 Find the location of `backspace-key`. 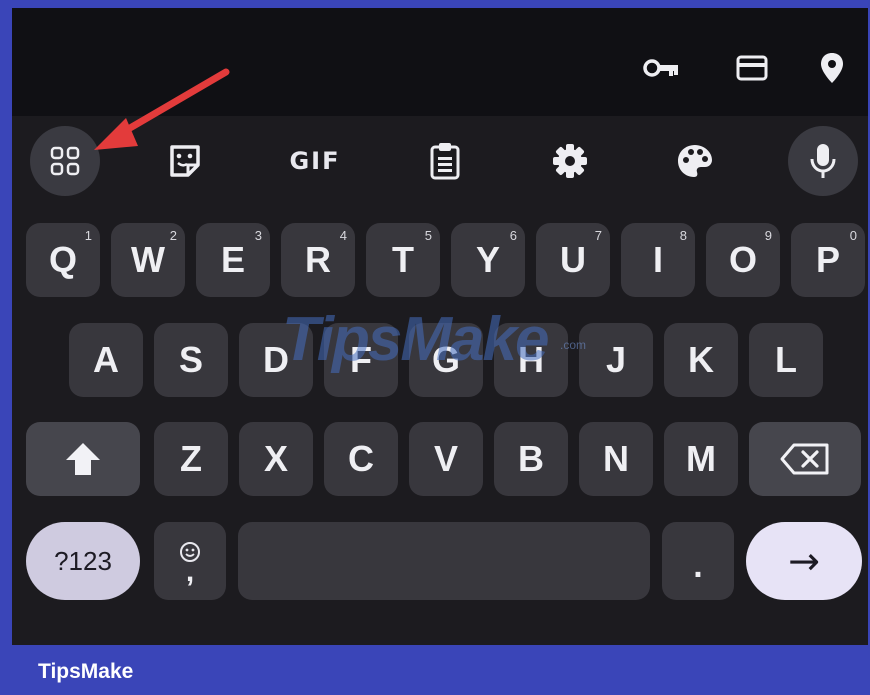

backspace-key is located at coordinates (805, 459).